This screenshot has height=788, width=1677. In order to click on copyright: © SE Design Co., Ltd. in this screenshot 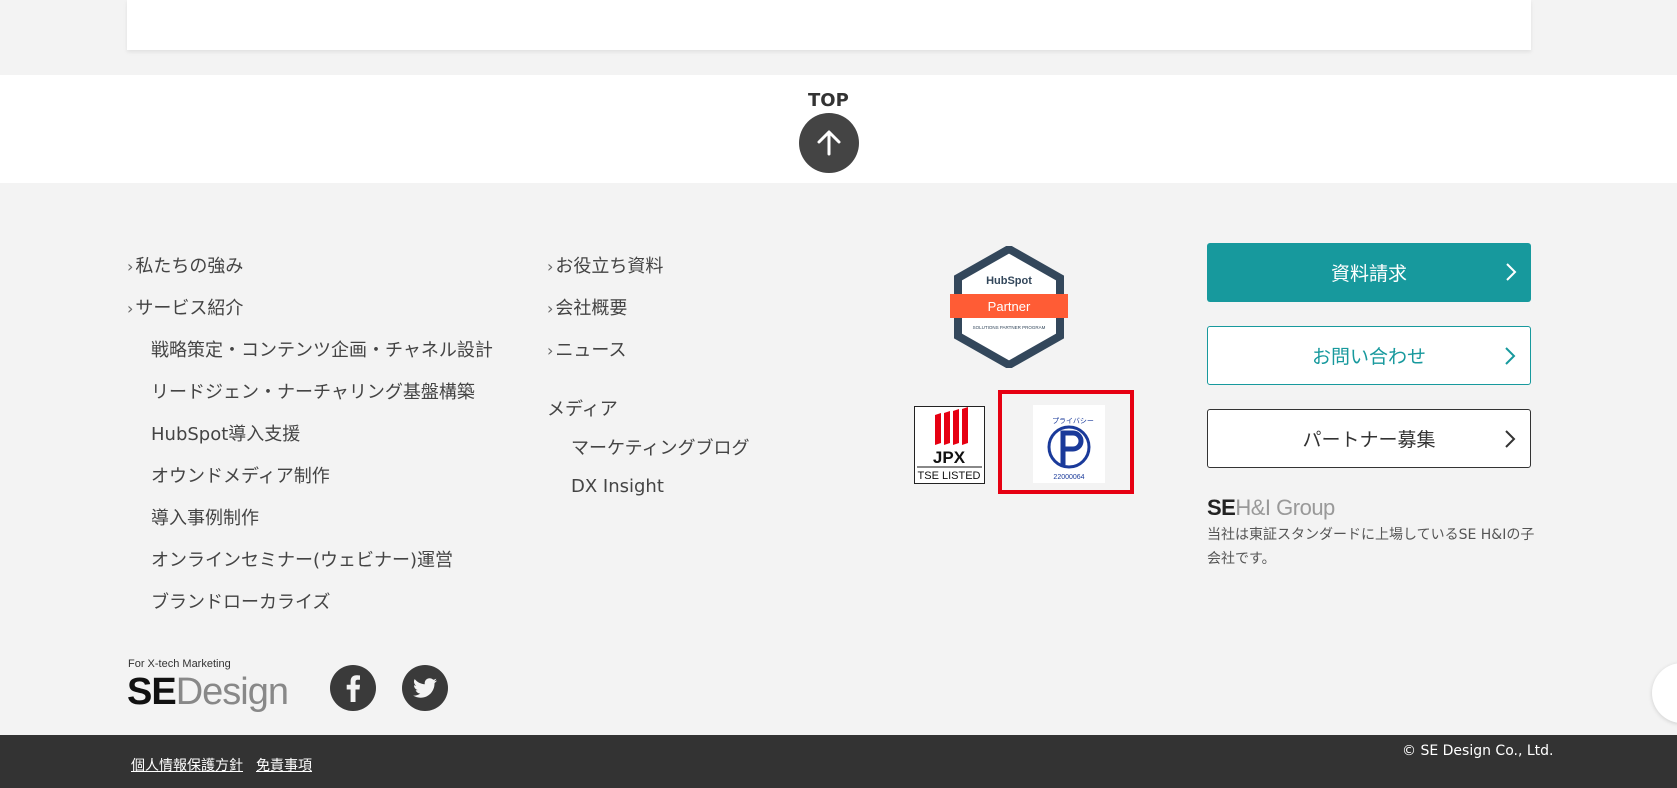, I will do `click(1478, 751)`.